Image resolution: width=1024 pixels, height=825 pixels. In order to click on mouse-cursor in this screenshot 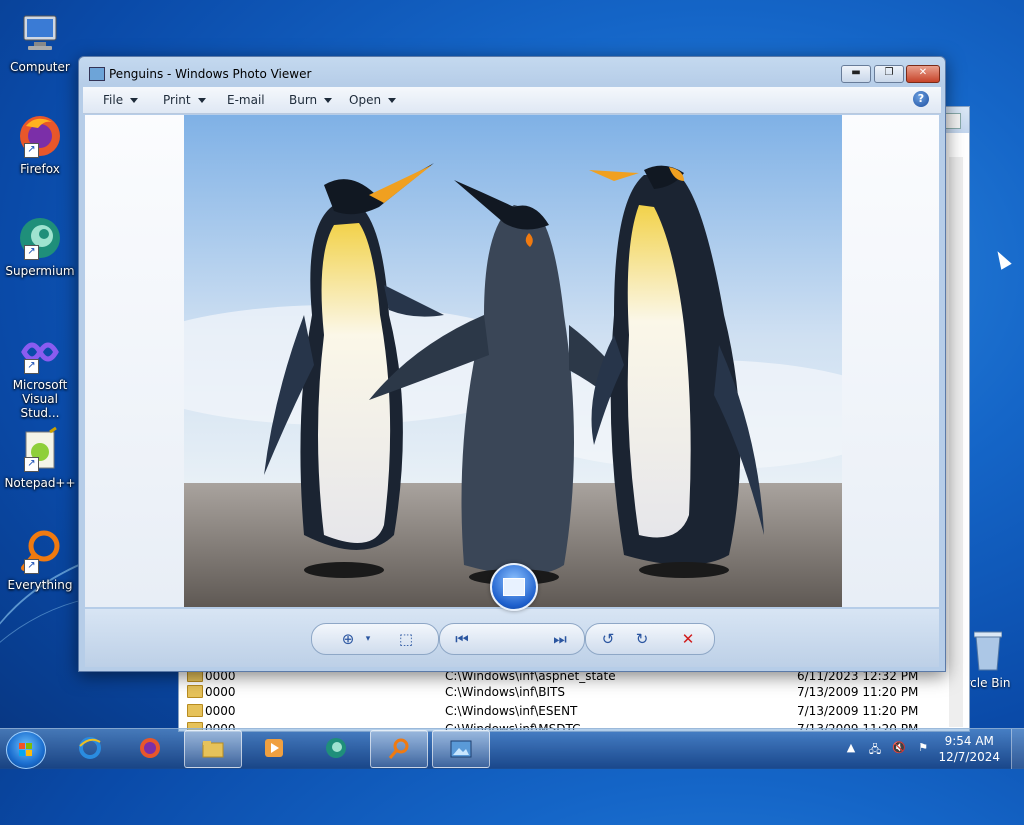, I will do `click(1002, 259)`.